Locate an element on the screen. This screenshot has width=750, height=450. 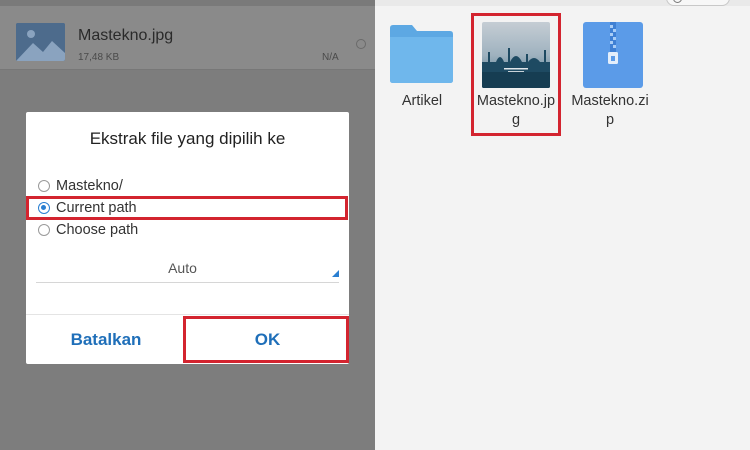
encoding-select-value: Auto is located at coordinates (182, 268).